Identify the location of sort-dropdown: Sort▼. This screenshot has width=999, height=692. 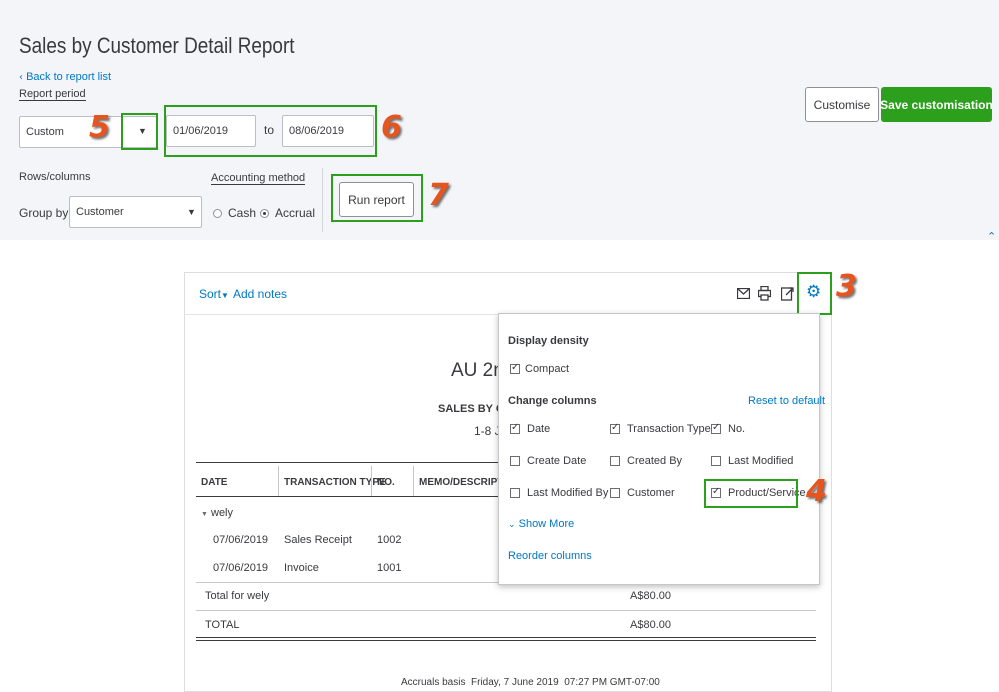
(214, 294).